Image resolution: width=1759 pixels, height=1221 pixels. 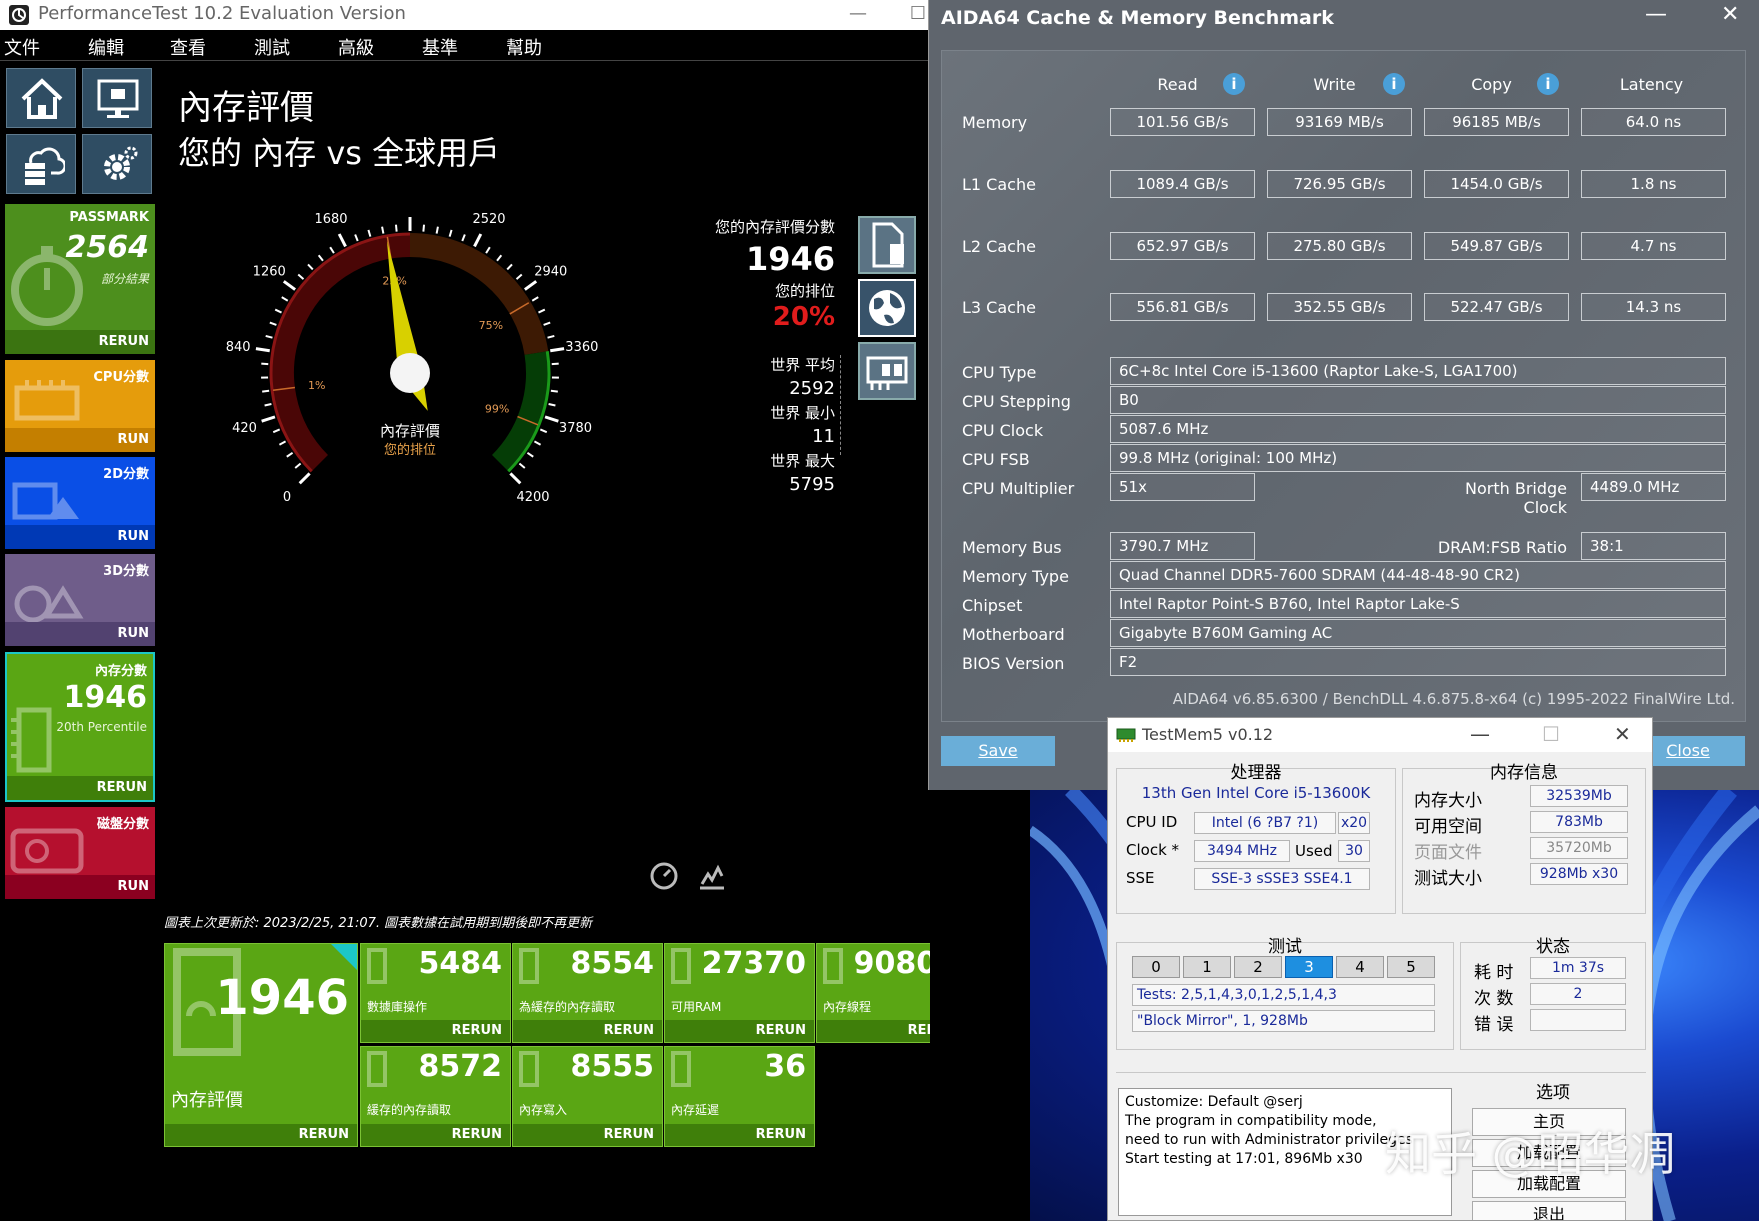 I want to click on tm-close-button: ✕, so click(x=1622, y=734).